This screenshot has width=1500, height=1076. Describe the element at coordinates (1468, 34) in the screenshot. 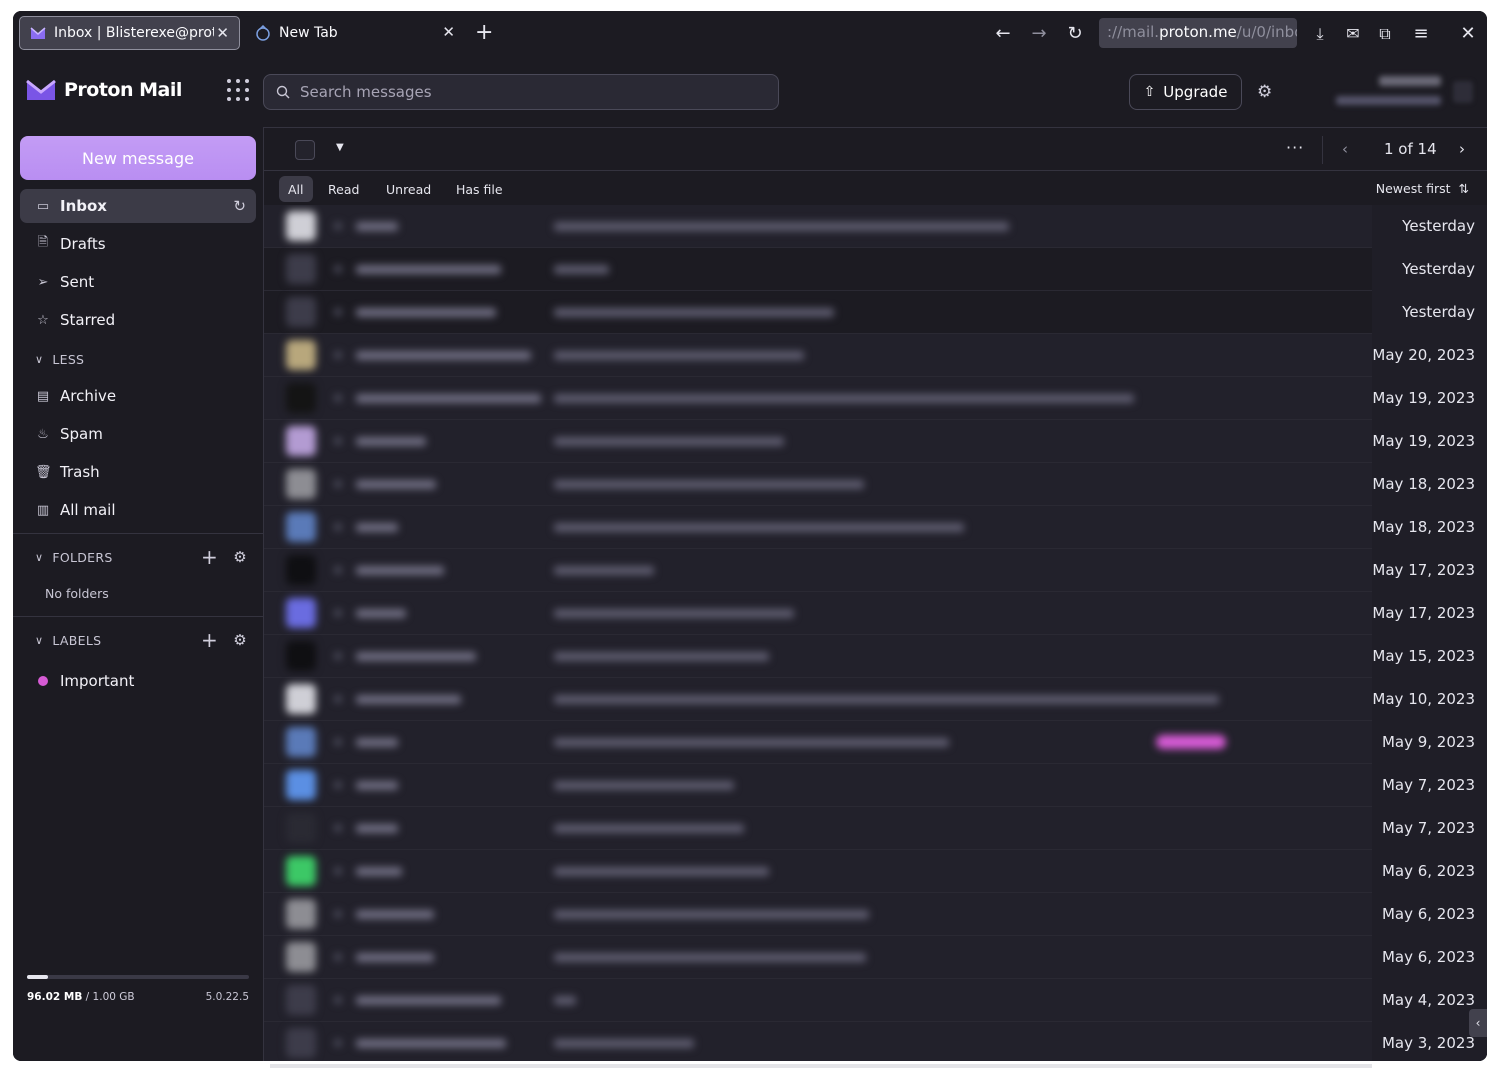

I see `close-window-icon: ✕` at that location.